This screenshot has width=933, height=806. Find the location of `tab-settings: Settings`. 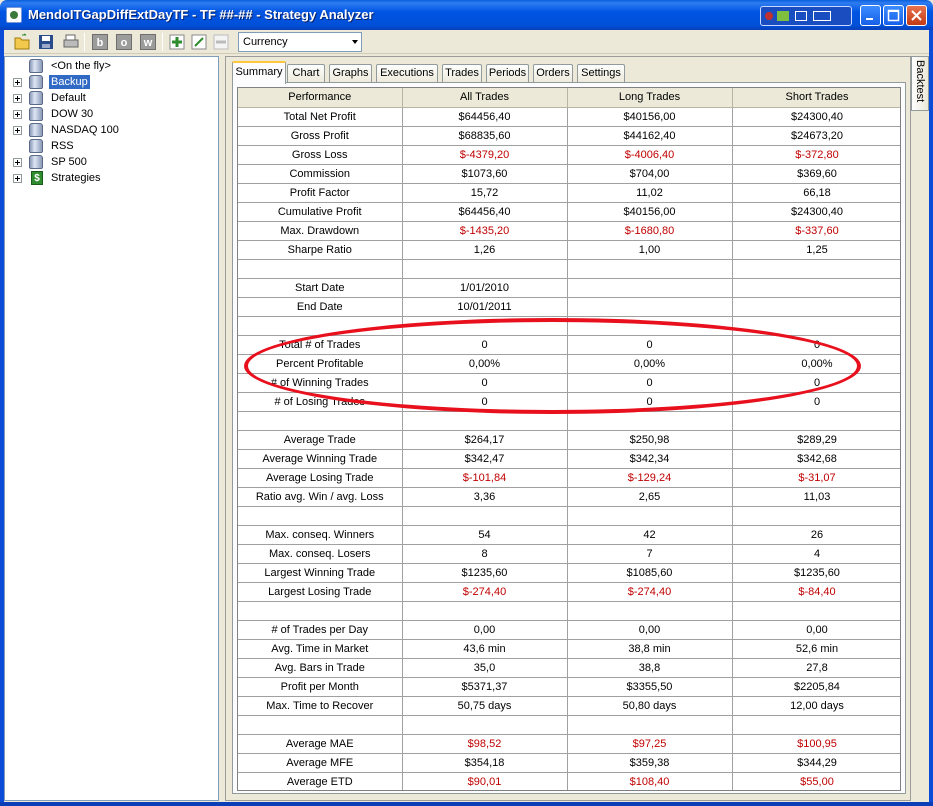

tab-settings: Settings is located at coordinates (601, 73).